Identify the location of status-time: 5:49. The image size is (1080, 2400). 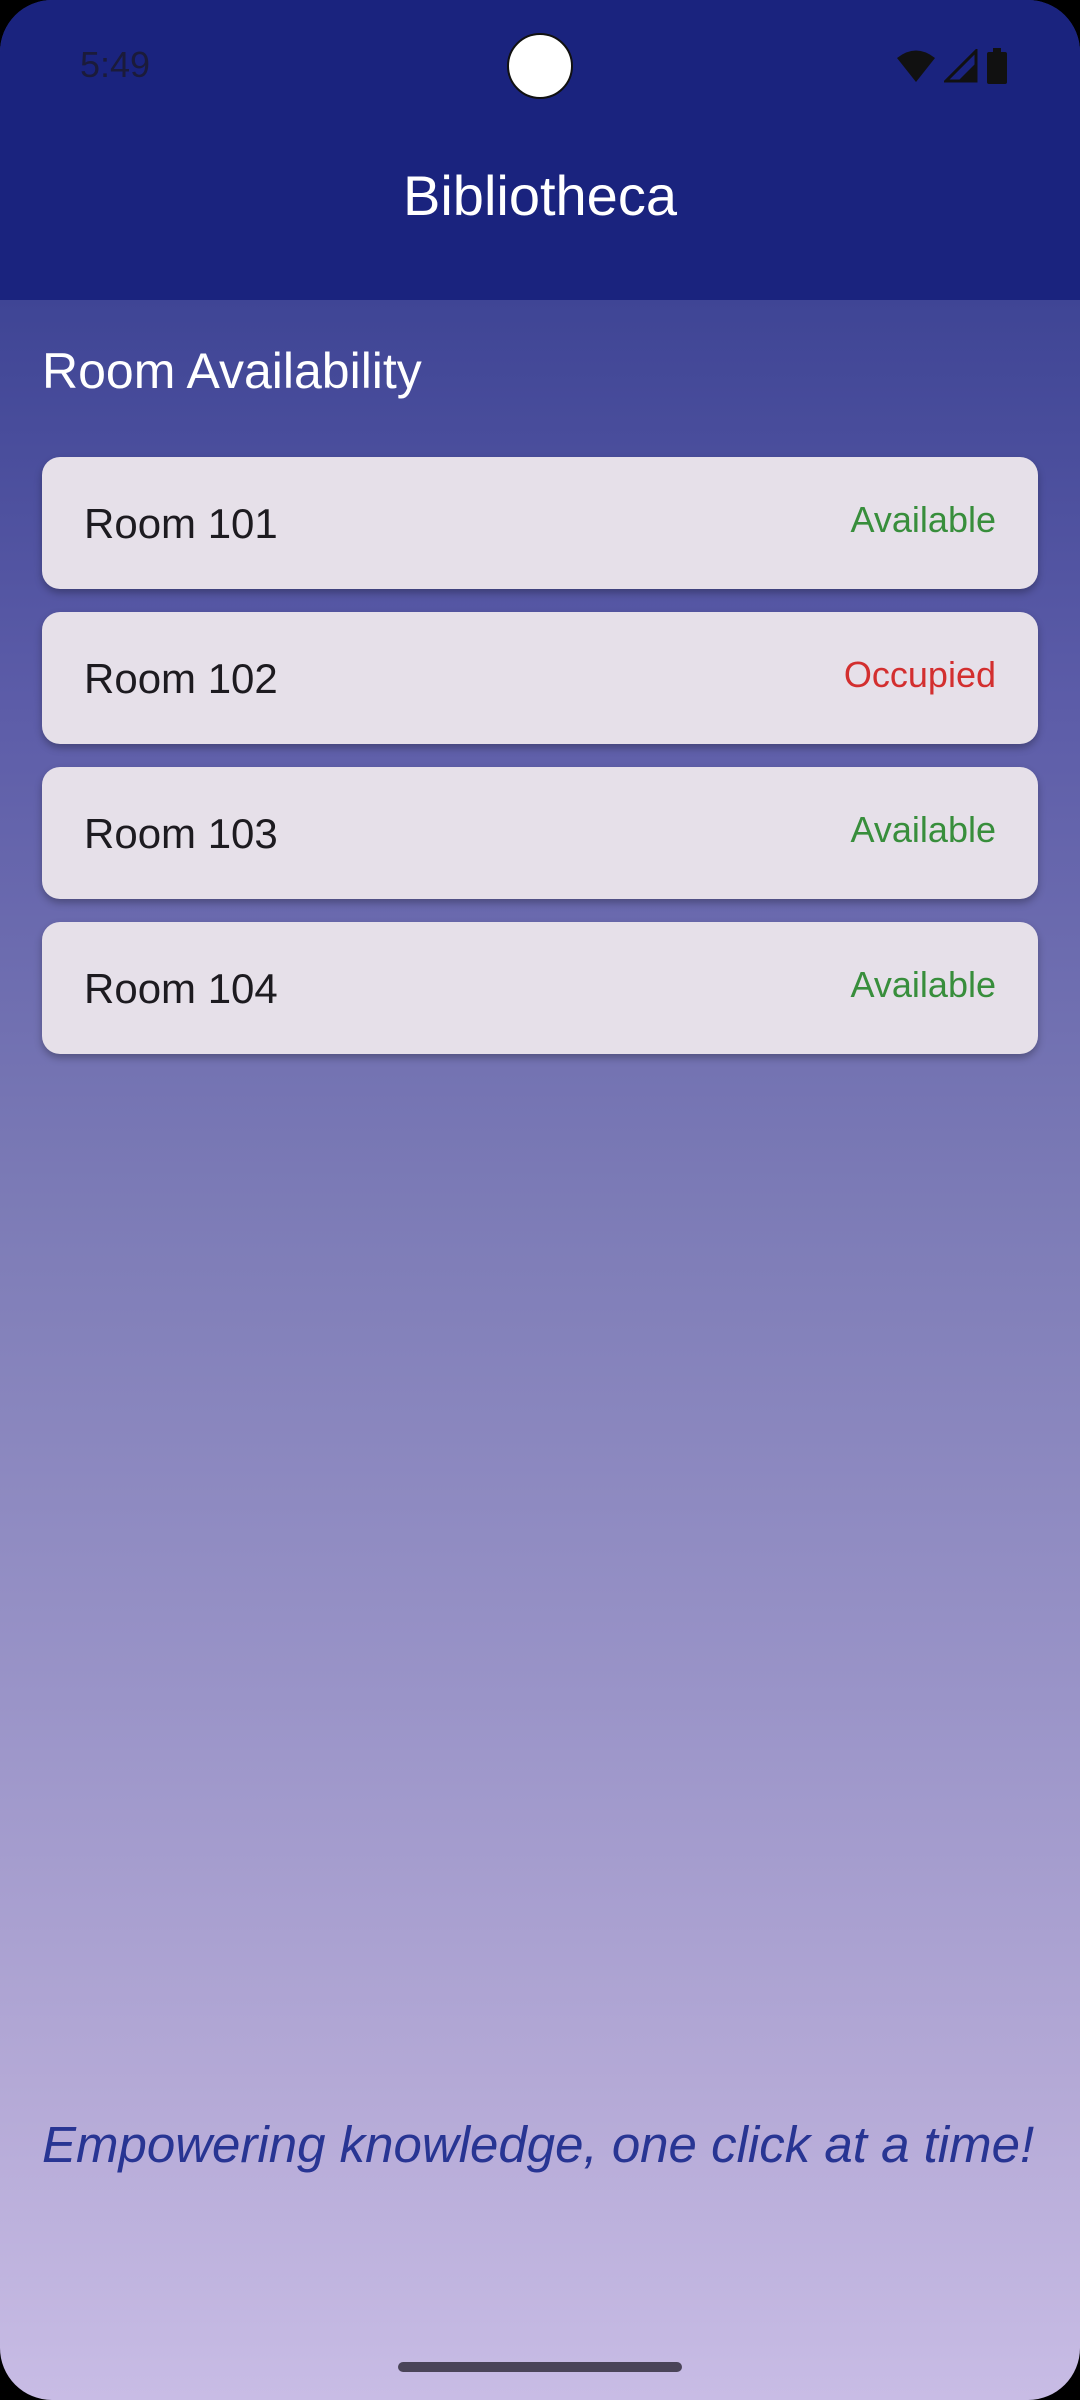
(115, 64).